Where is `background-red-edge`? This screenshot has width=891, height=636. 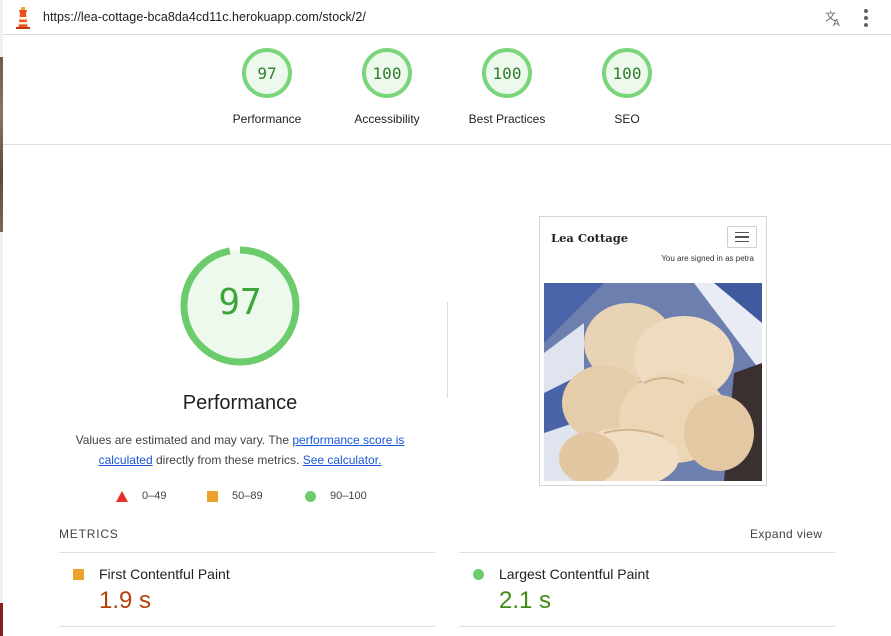
background-red-edge is located at coordinates (1, 619).